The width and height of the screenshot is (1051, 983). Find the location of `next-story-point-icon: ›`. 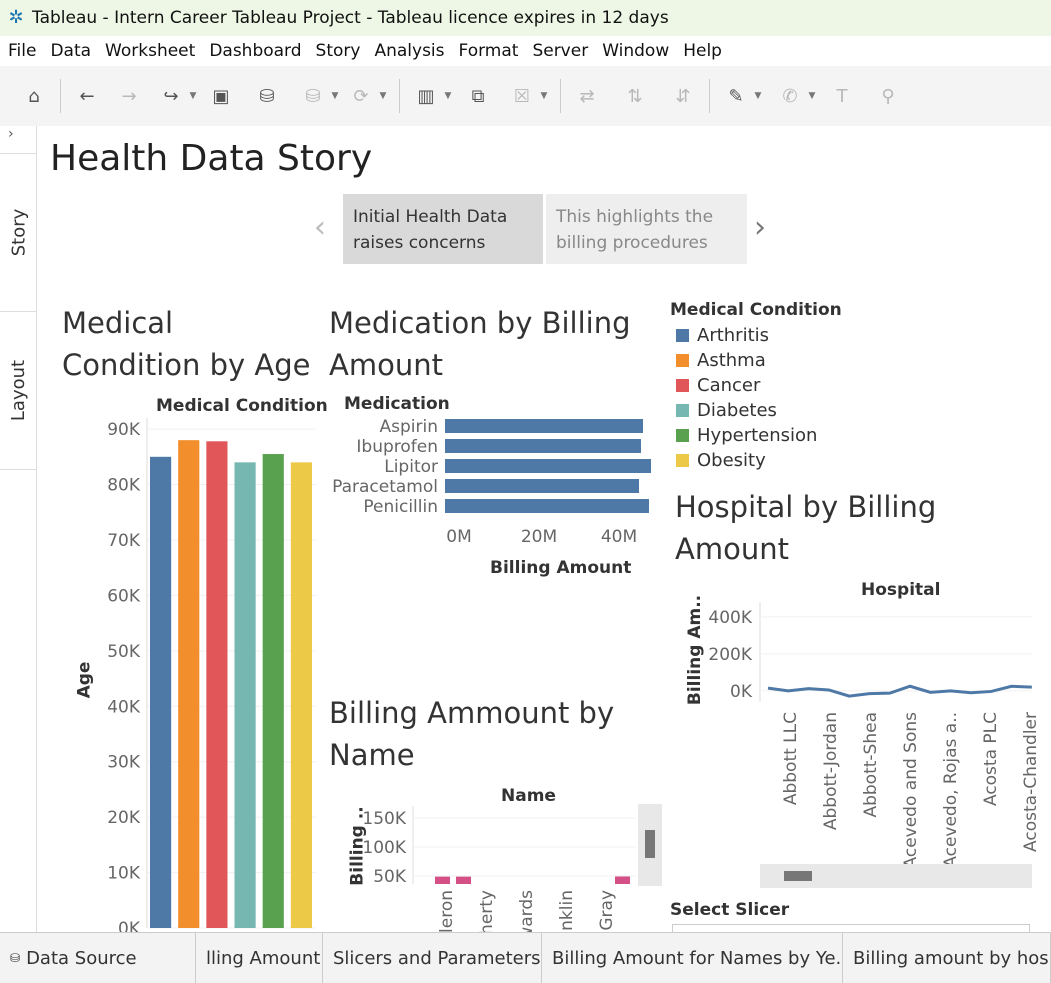

next-story-point-icon: › is located at coordinates (760, 227).